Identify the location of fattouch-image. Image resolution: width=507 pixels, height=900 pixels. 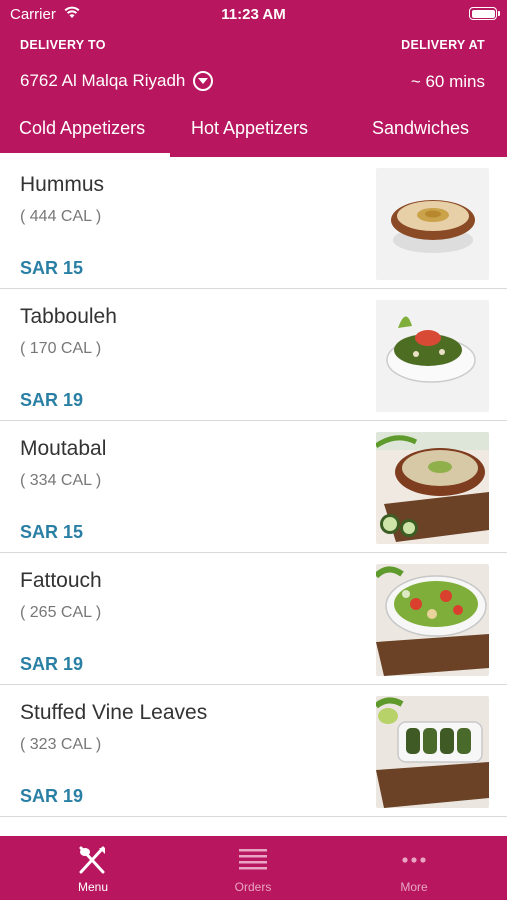
(432, 620).